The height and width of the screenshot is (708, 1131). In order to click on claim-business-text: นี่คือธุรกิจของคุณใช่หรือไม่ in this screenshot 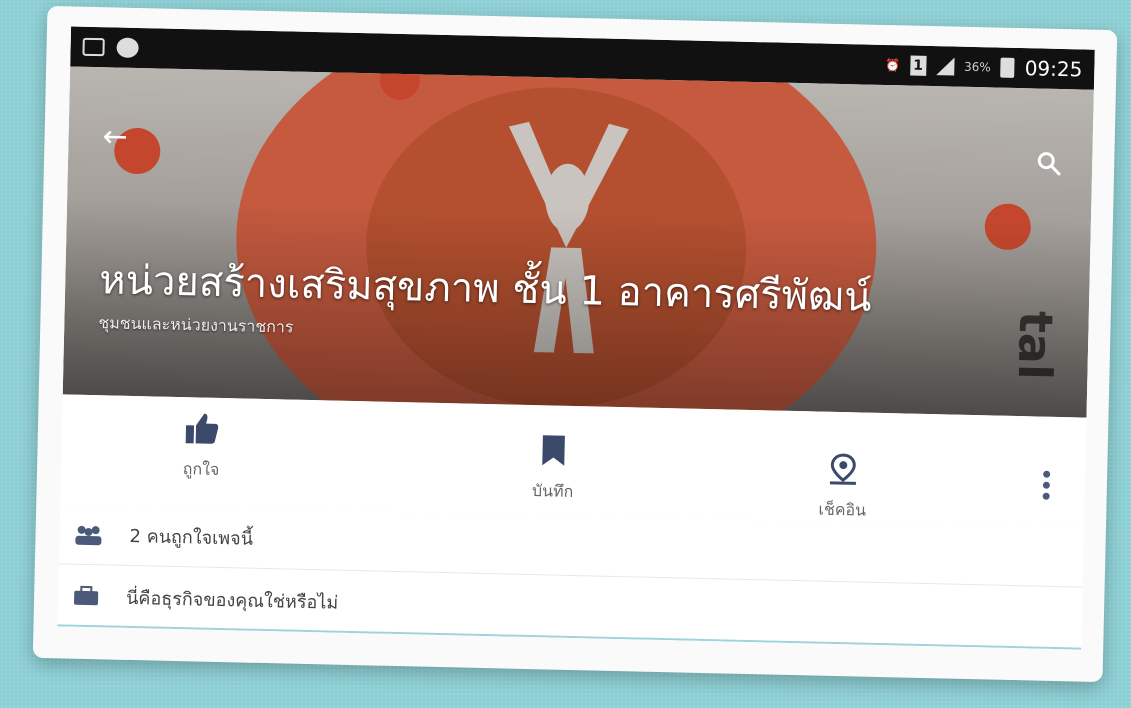, I will do `click(232, 600)`.